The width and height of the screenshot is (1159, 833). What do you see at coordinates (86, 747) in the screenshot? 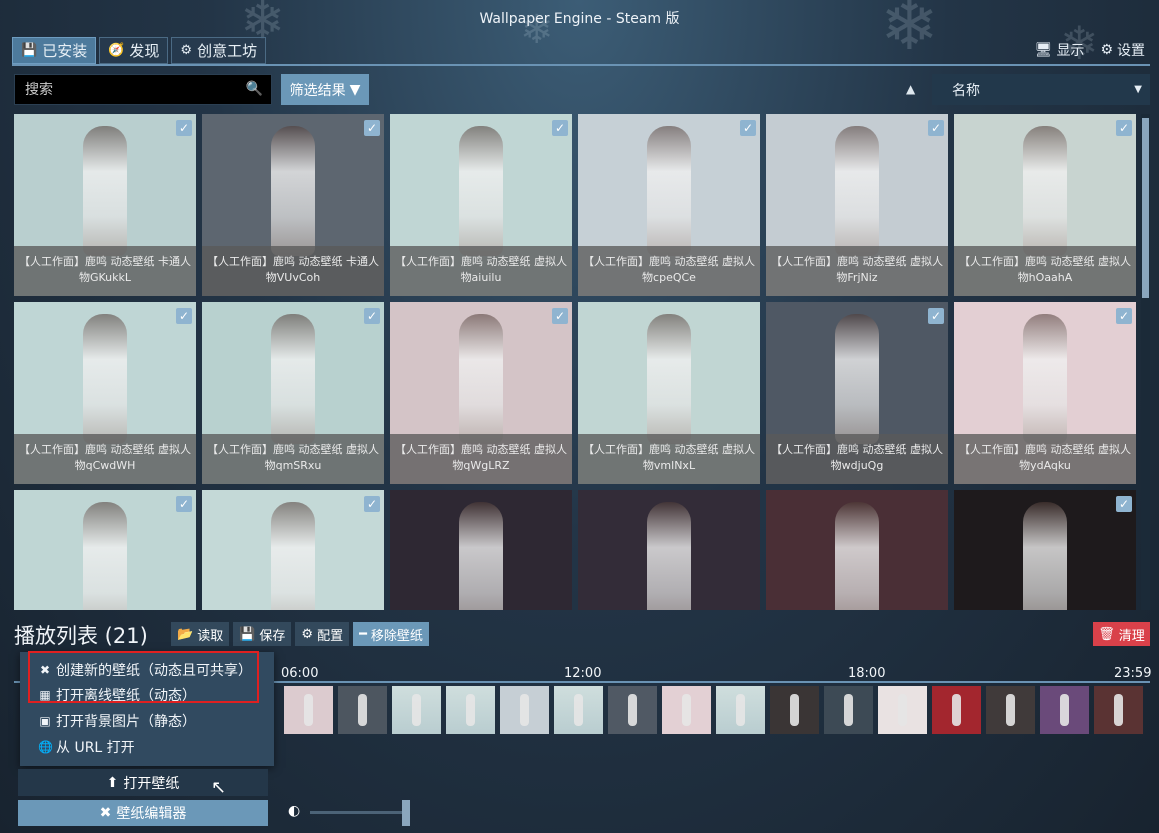
I see `menu-item-open-url: 🌐 从 URL 打开` at bounding box center [86, 747].